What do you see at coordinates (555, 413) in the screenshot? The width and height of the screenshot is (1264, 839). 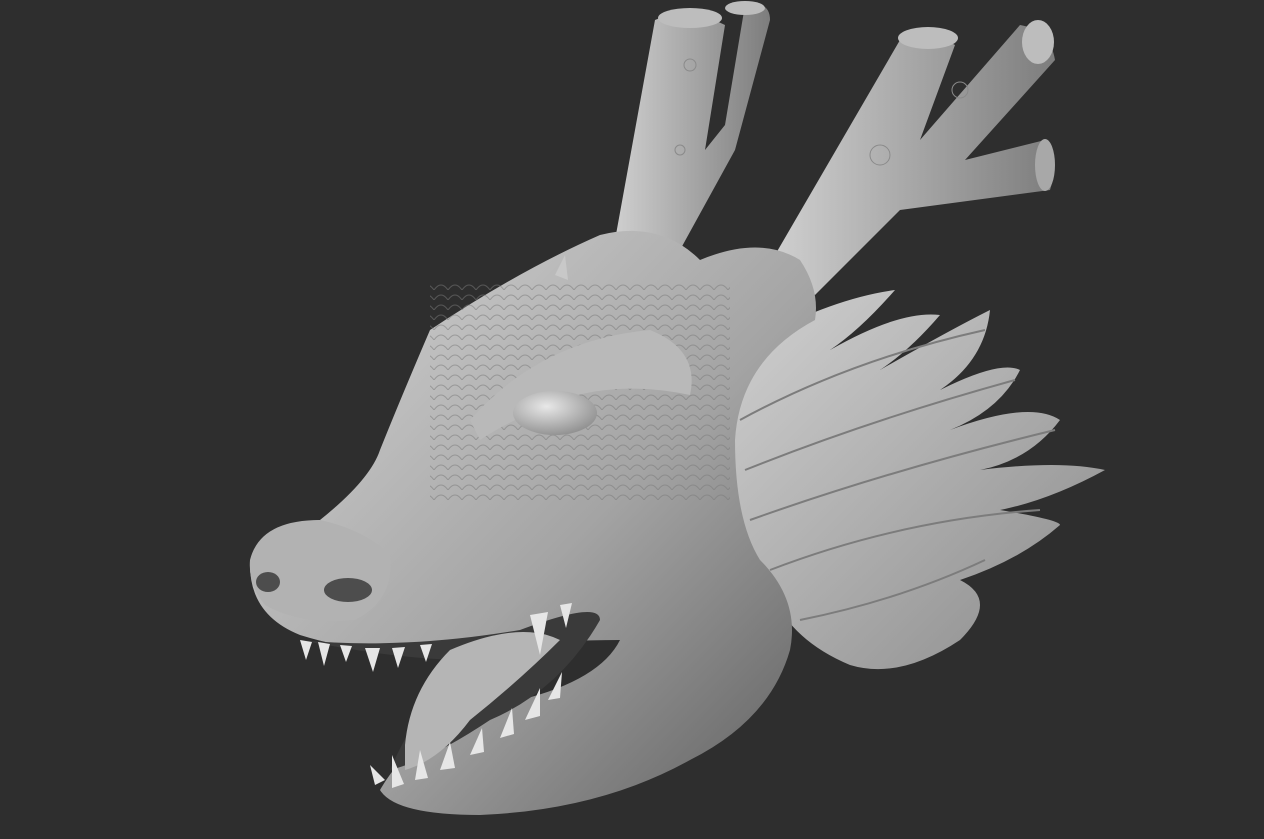 I see `eye` at bounding box center [555, 413].